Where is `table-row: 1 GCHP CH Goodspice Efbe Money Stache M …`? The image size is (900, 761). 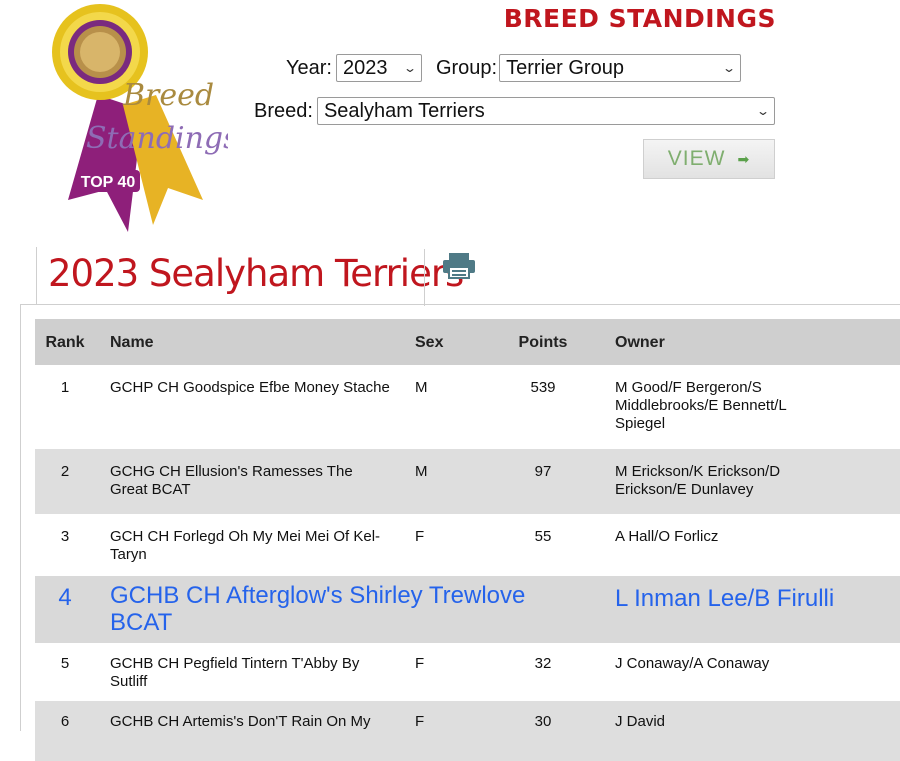
table-row: 1 GCHP CH Goodspice Efbe Money Stache M … is located at coordinates (467, 407).